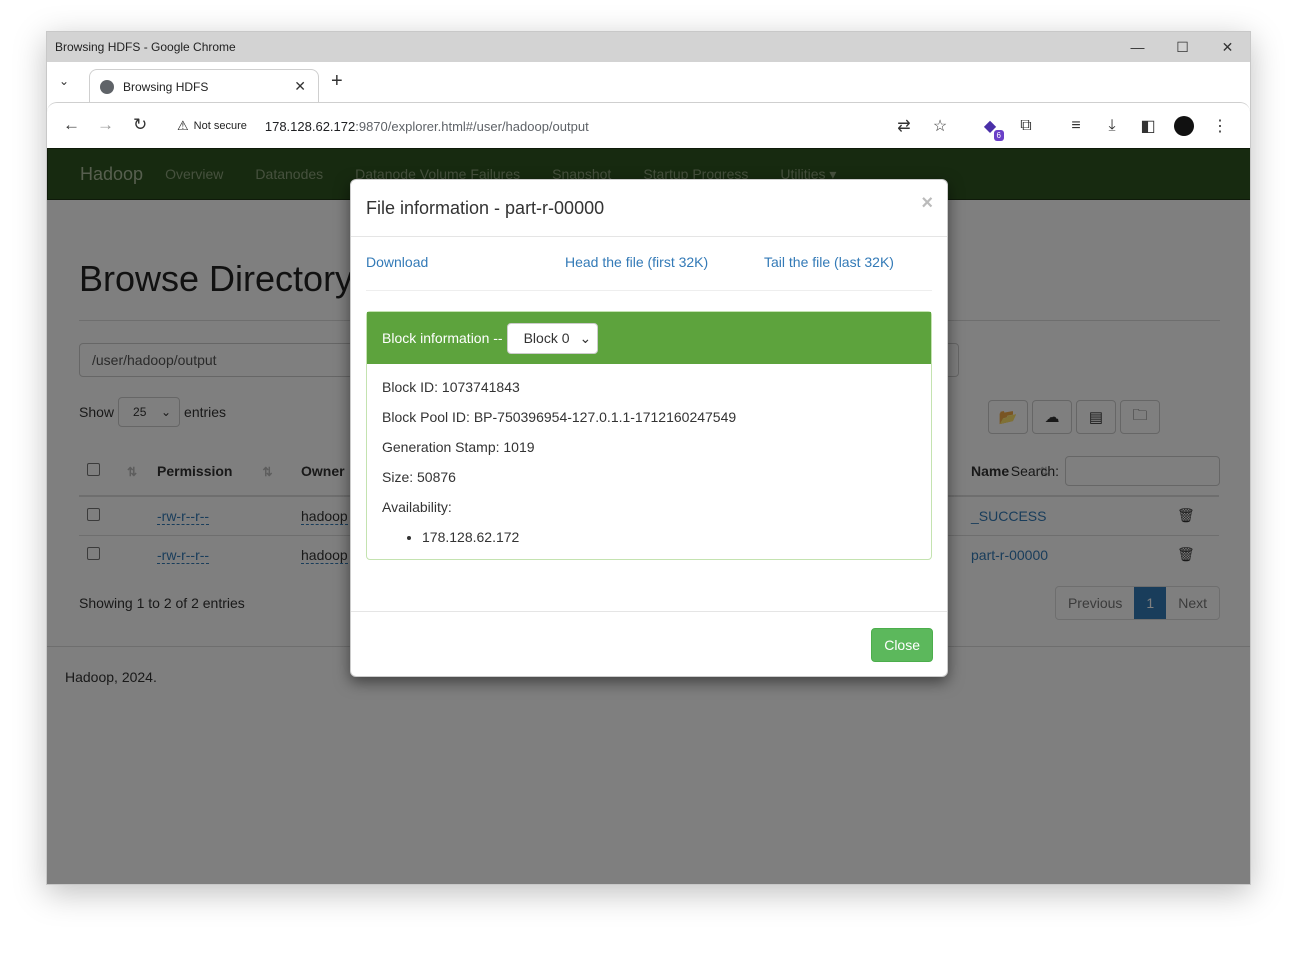  Describe the element at coordinates (337, 81) in the screenshot. I see `new-tab-button: +` at that location.